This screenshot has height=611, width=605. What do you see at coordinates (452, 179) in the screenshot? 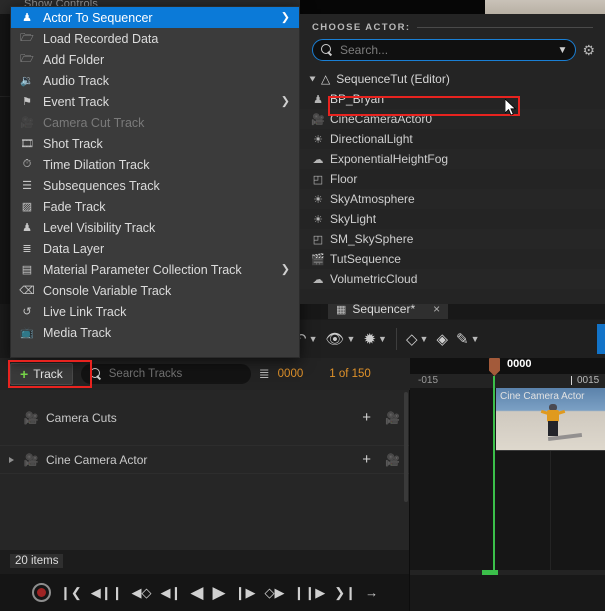
I see `actor-item-floor: ◰ Floor` at bounding box center [452, 179].